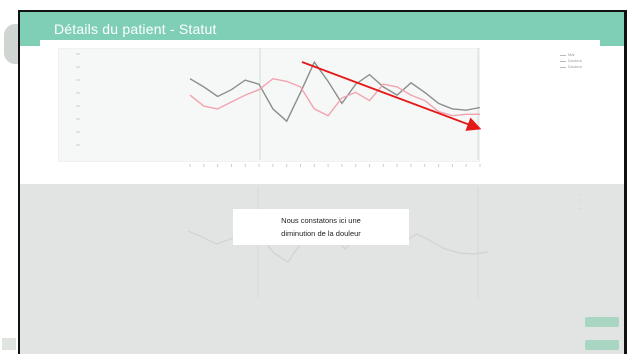 The width and height of the screenshot is (627, 354). What do you see at coordinates (321, 233) in the screenshot?
I see `annotation-line-2: diminution de la douleur` at bounding box center [321, 233].